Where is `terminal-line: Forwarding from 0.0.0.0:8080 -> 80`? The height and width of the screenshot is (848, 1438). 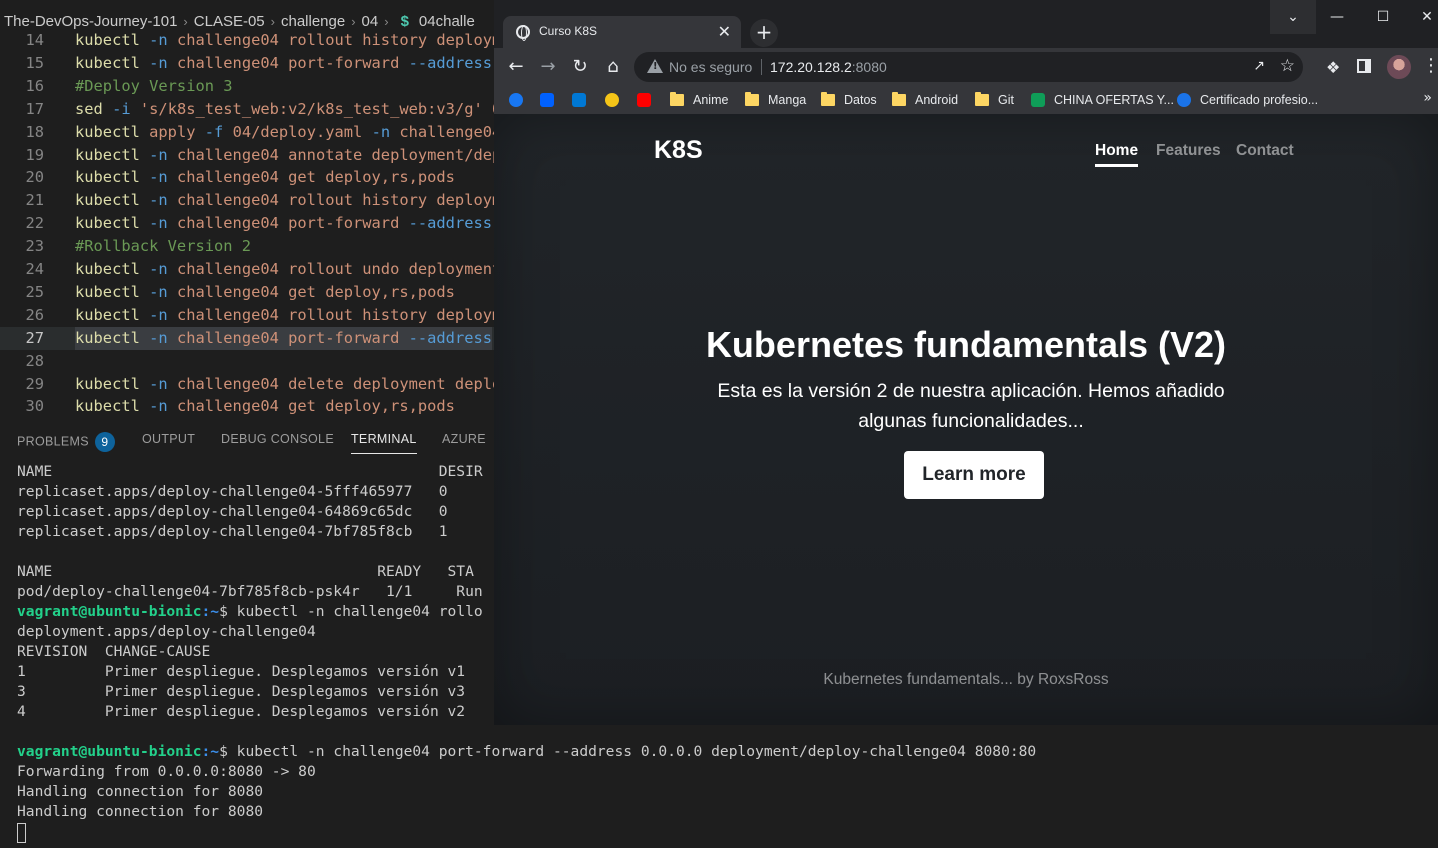 terminal-line: Forwarding from 0.0.0.0:8080 -> 80 is located at coordinates (166, 772).